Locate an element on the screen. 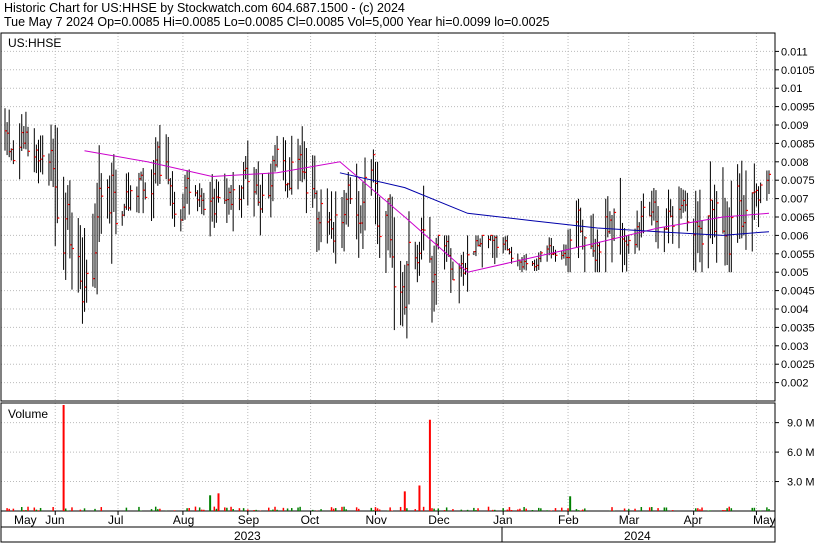 The image size is (830, 543). price-tick-label: 0.003 is located at coordinates (795, 347).